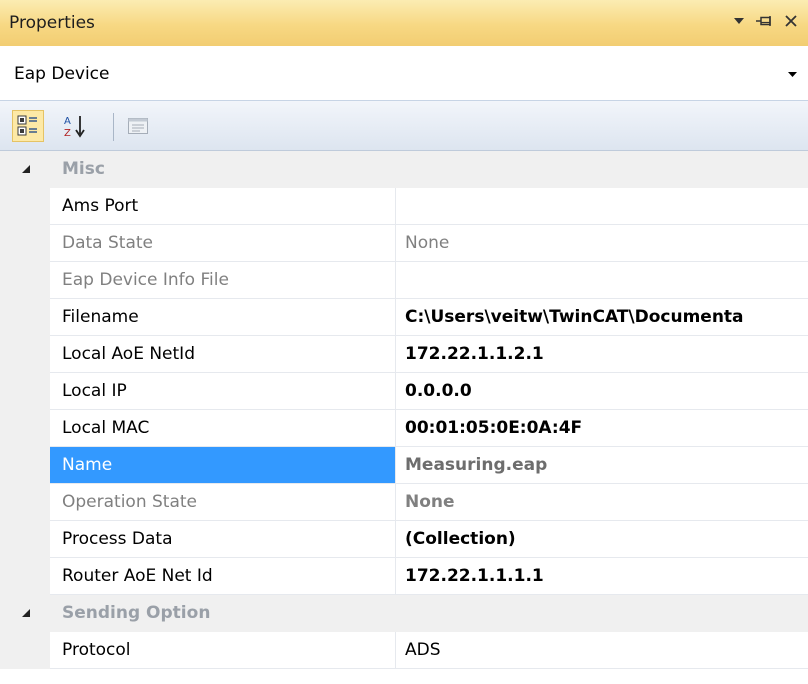 Image resolution: width=808 pixels, height=684 pixels. I want to click on auto-hide-pin-button, so click(765, 21).